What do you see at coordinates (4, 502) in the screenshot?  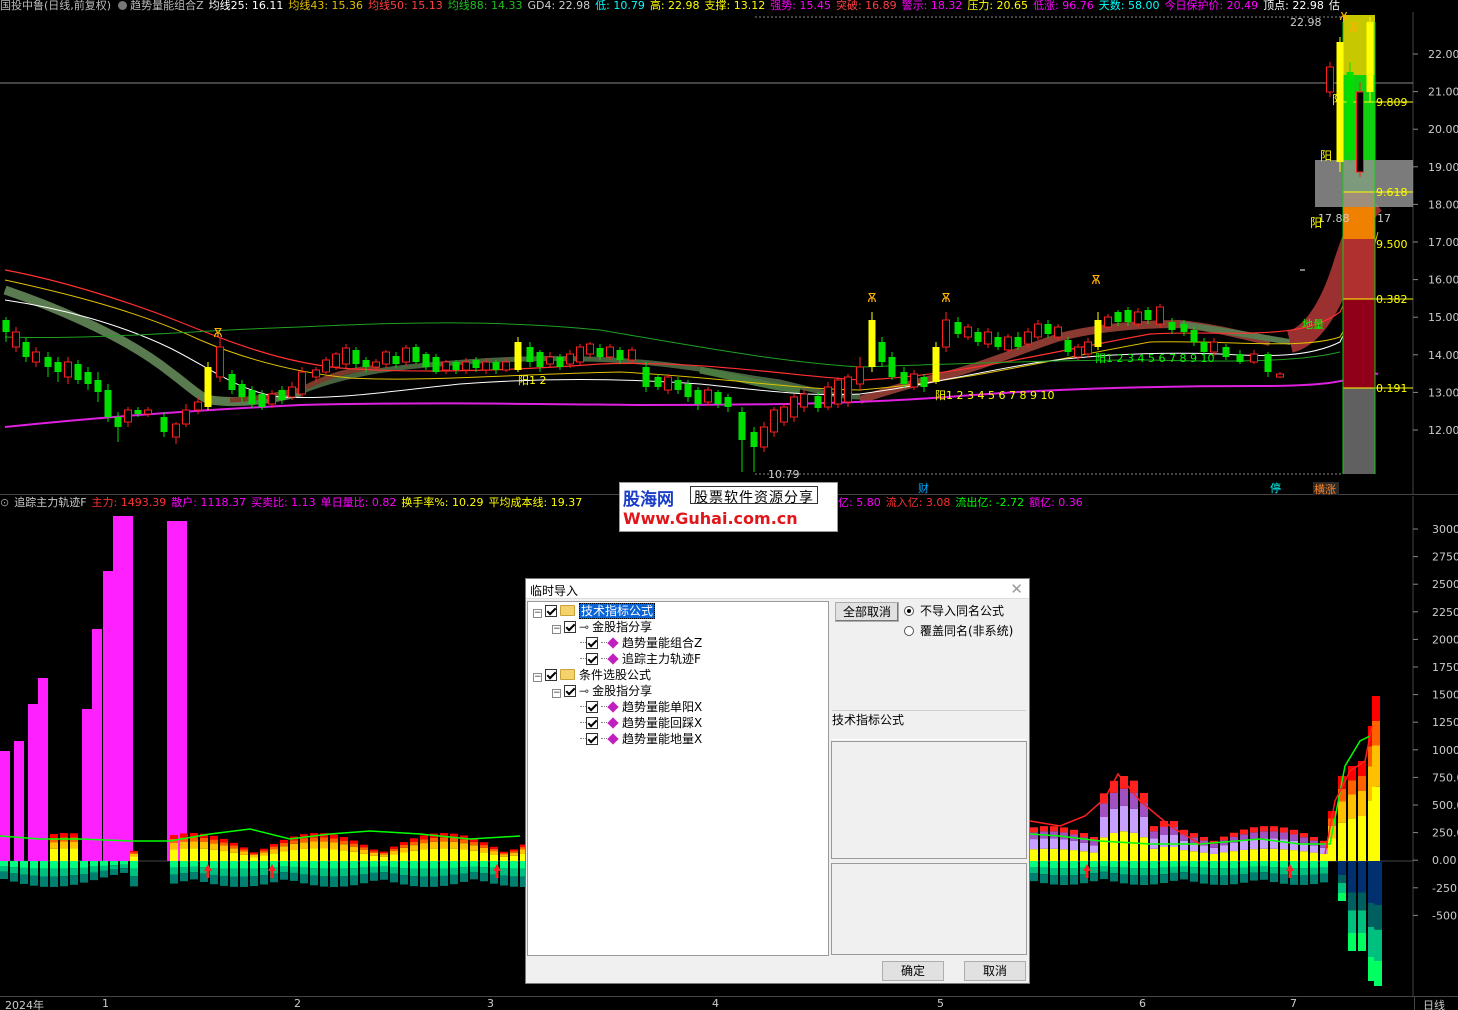 I see `collapse-icon: ⊙` at bounding box center [4, 502].